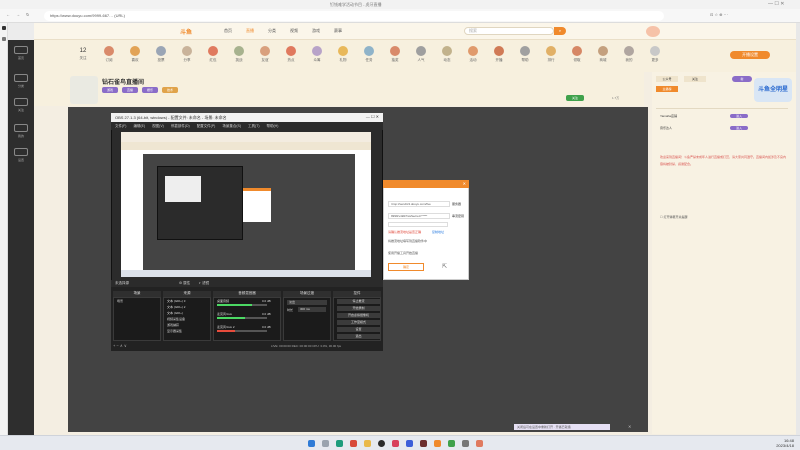 Image resolution: width=800 pixels, height=450 pixels. I want to click on toolbar-item: 活动, so click(473, 54).